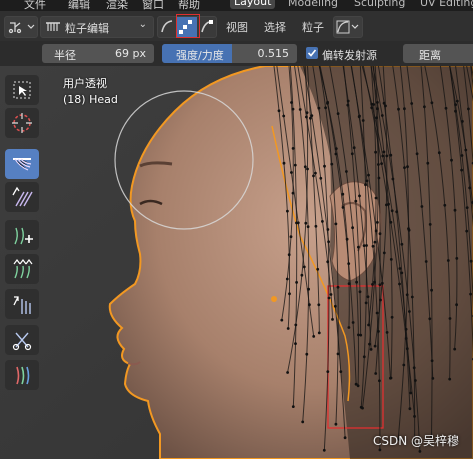 The height and width of the screenshot is (459, 473). What do you see at coordinates (97, 27) in the screenshot?
I see `mode-dropdown: 粒子编辑 ⌄` at bounding box center [97, 27].